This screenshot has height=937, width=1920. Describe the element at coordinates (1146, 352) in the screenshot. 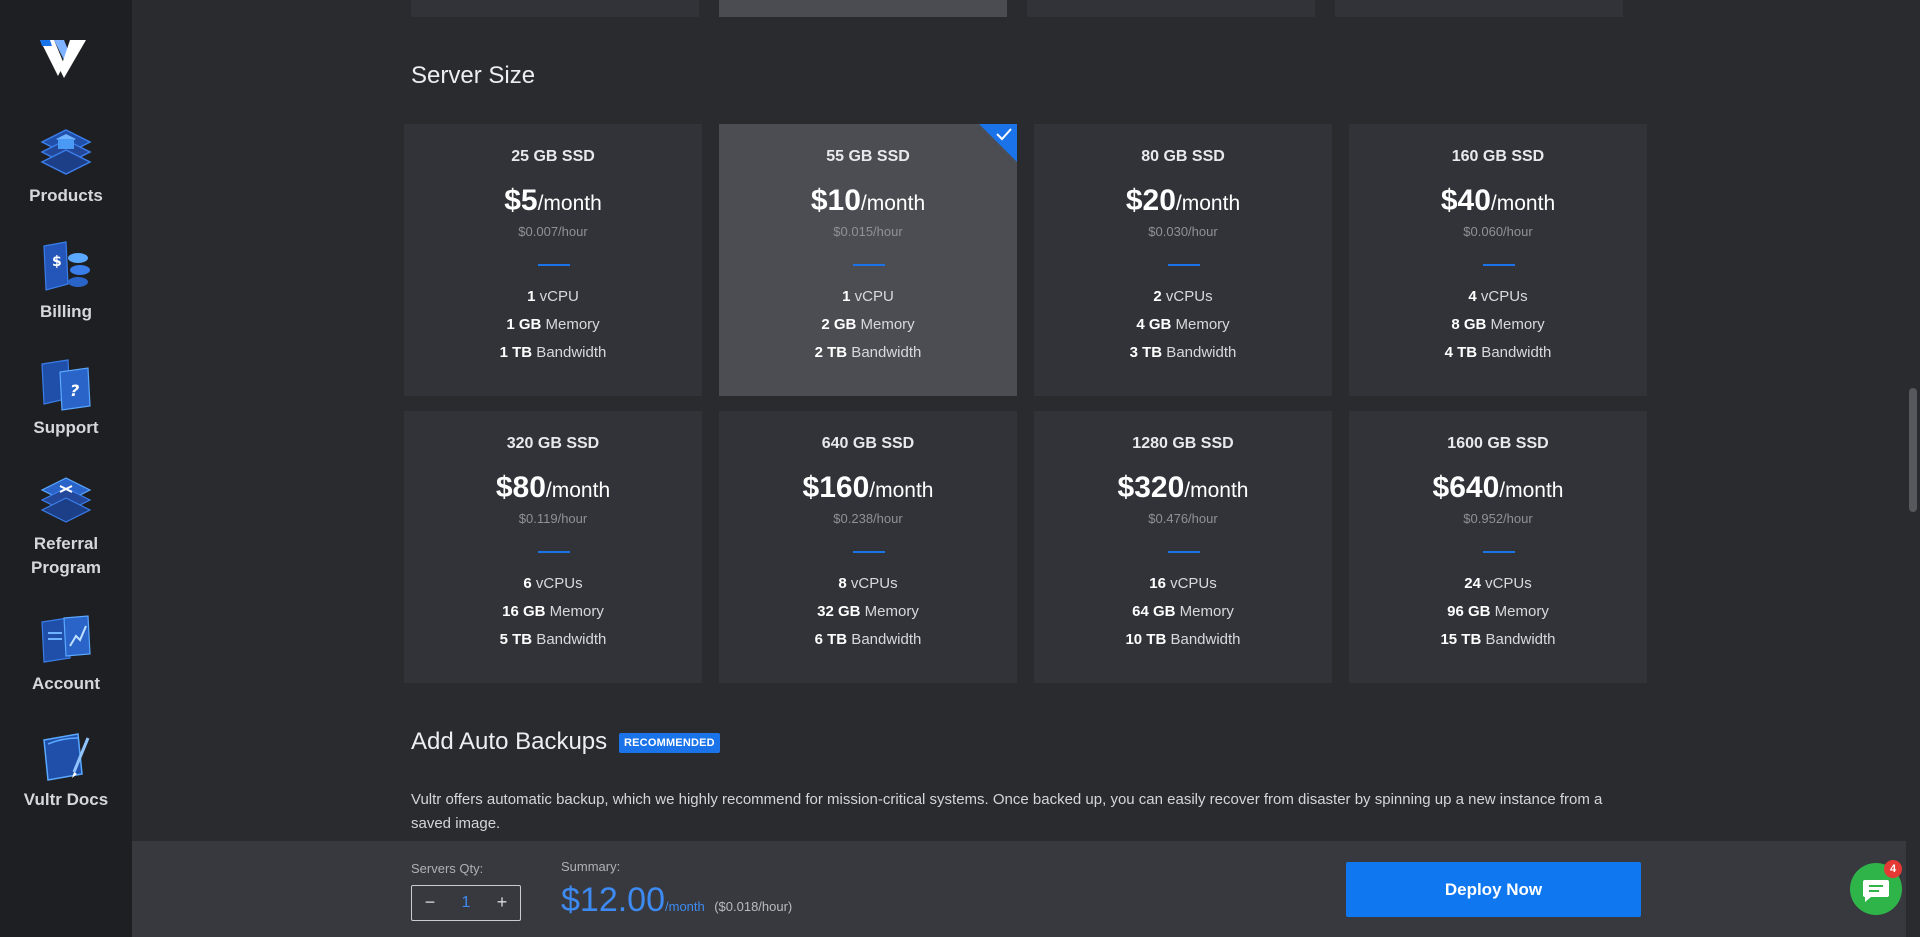

I see `plan-bandwidth-amount: 3 TB` at that location.